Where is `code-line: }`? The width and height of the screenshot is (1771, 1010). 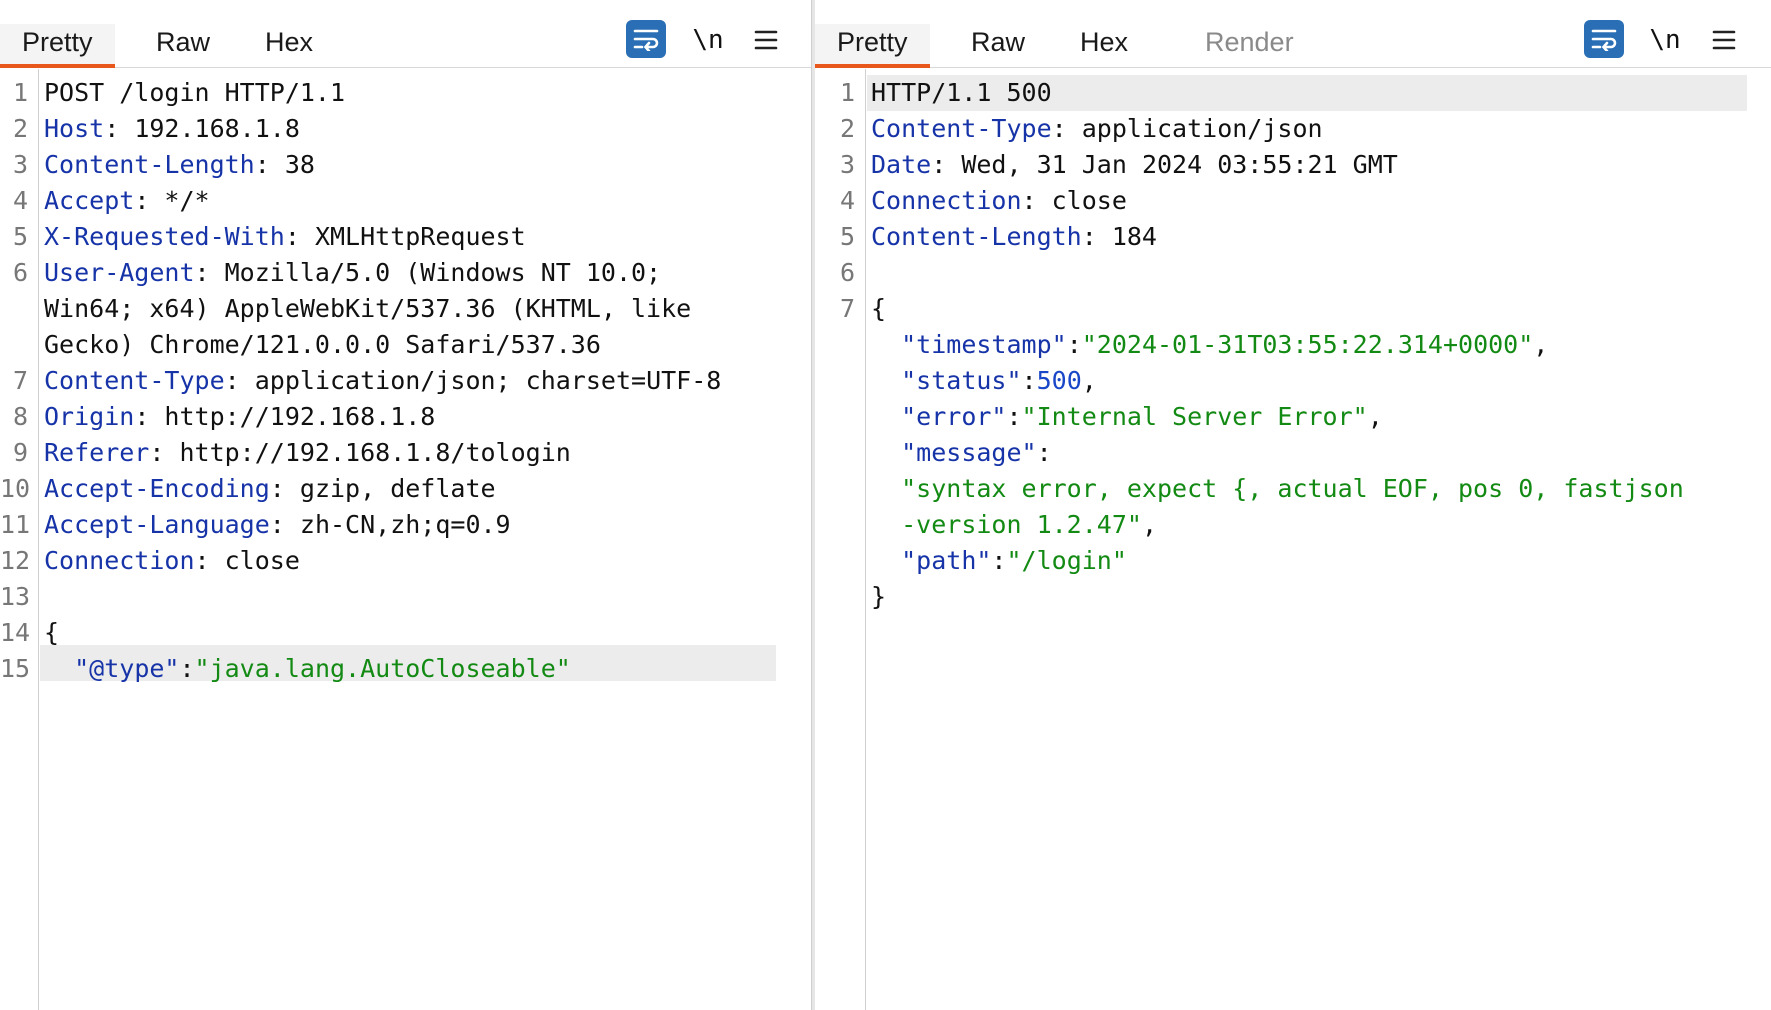 code-line: } is located at coordinates (878, 597).